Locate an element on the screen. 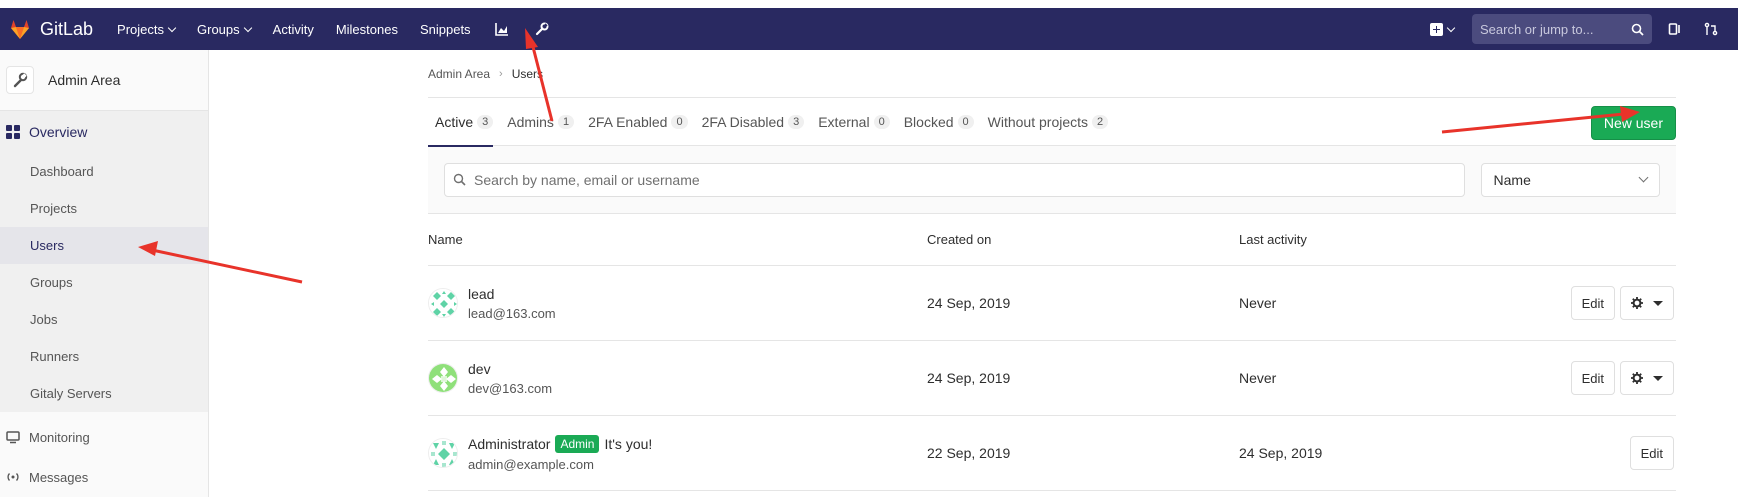 The width and height of the screenshot is (1738, 497). tab-label: Blocked is located at coordinates (928, 121).